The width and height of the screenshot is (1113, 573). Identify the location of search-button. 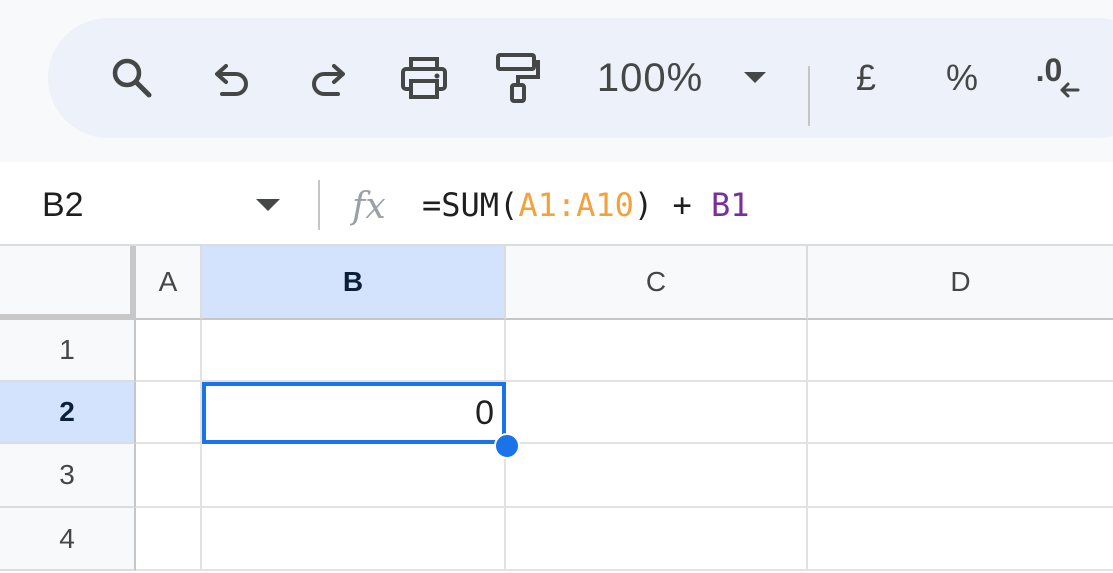
(132, 78).